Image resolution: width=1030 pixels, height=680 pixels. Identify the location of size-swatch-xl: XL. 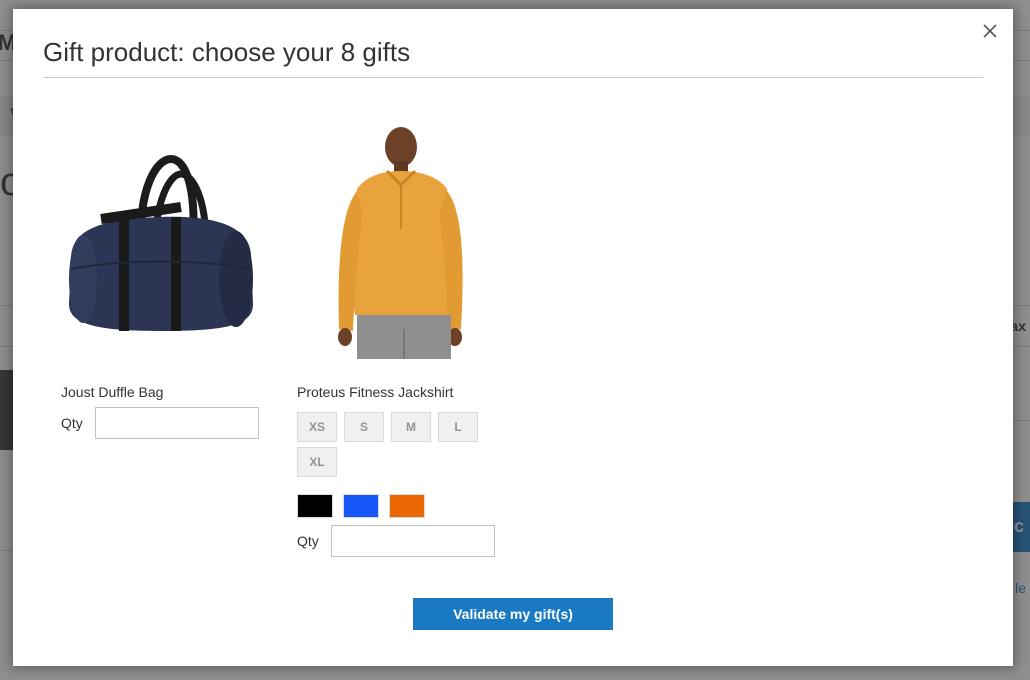
(317, 462).